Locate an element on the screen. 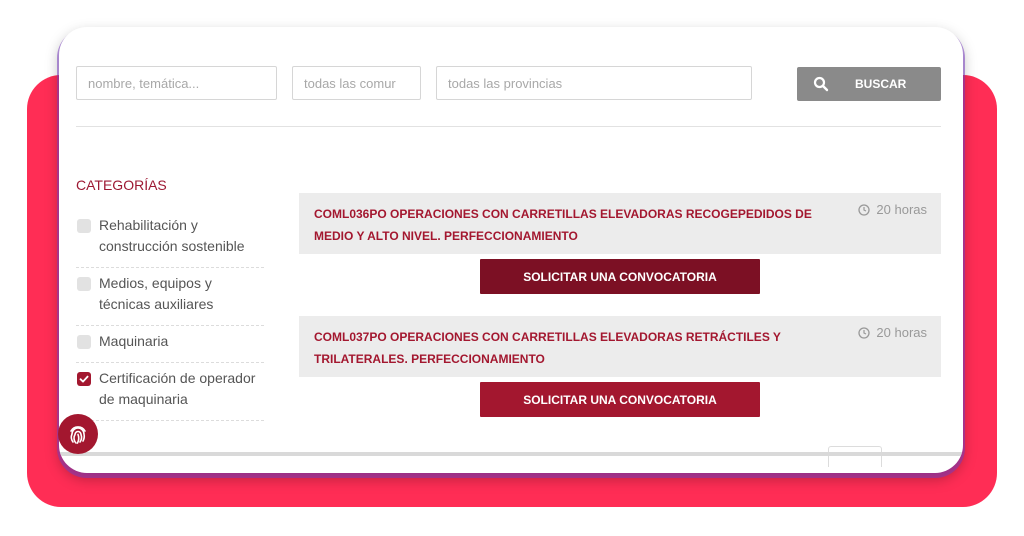  category-item-certificacion: Certificación de operador de maquinaria is located at coordinates (170, 392).